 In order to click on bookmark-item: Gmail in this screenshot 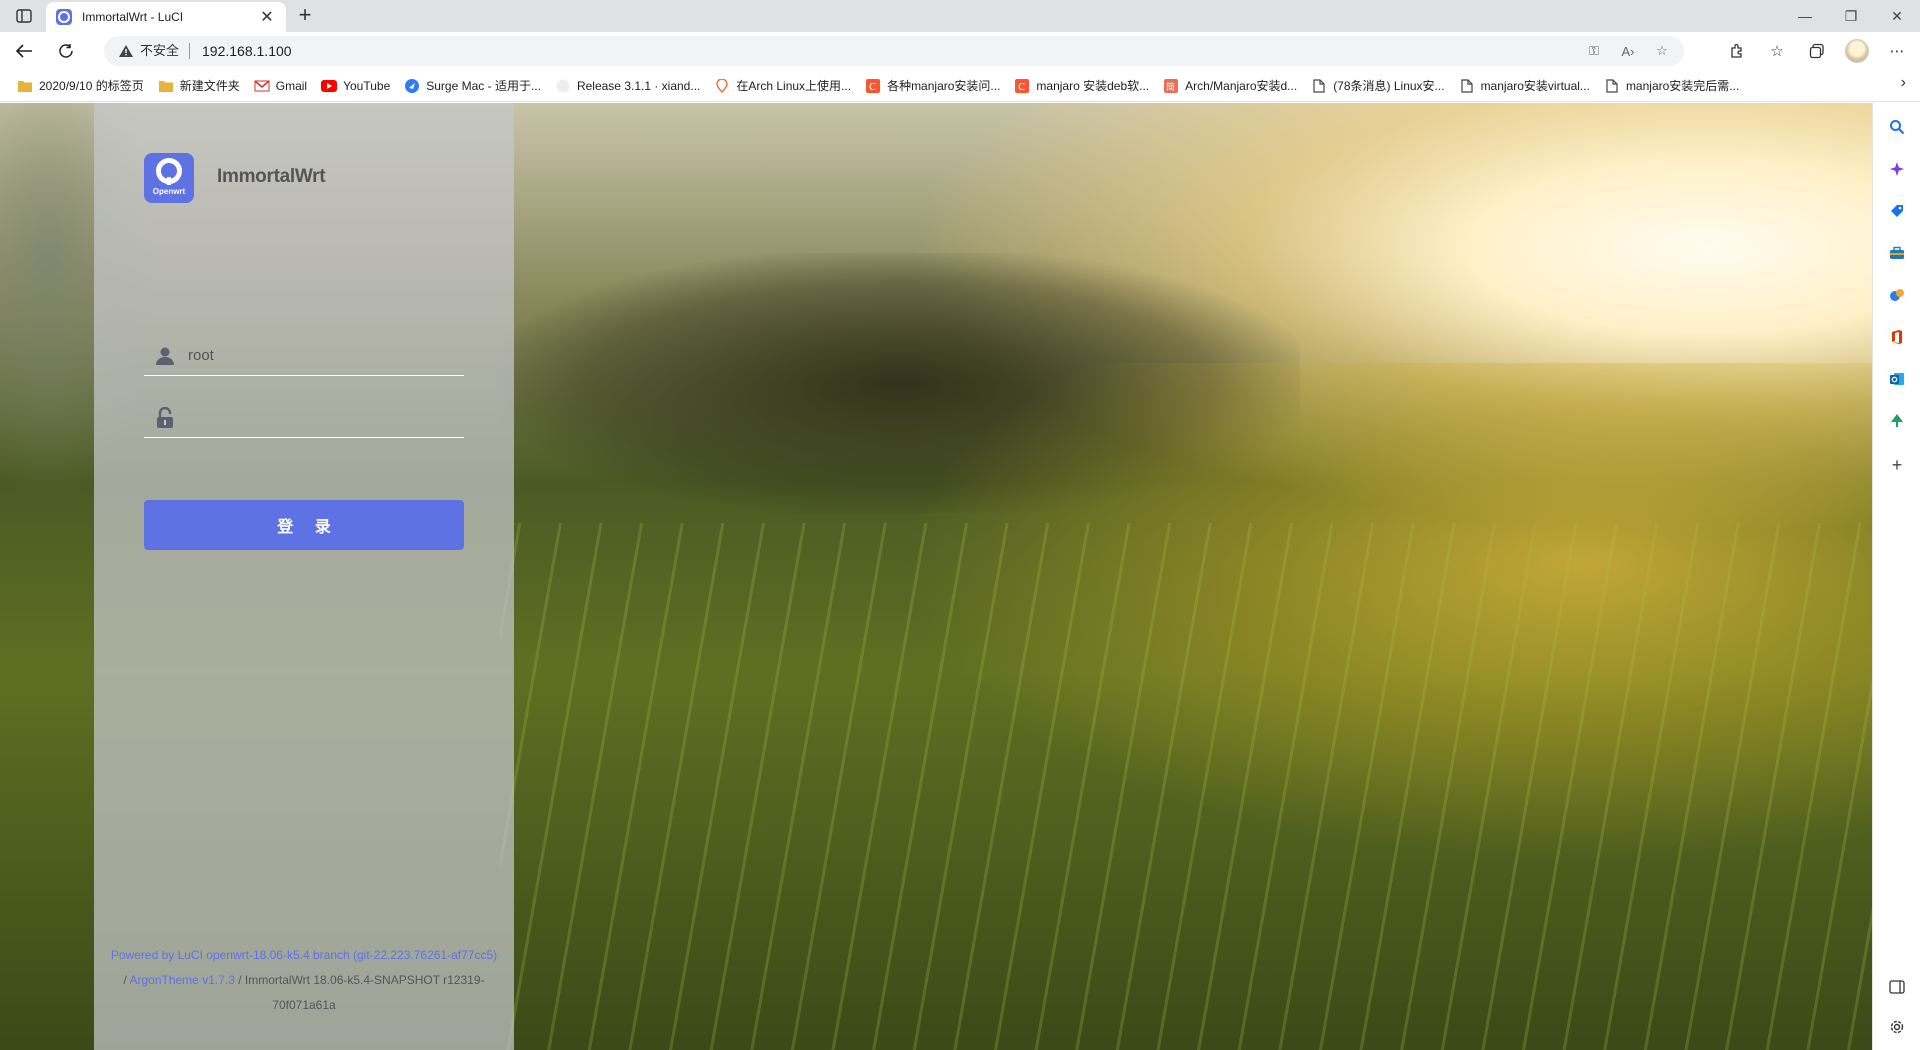, I will do `click(280, 86)`.